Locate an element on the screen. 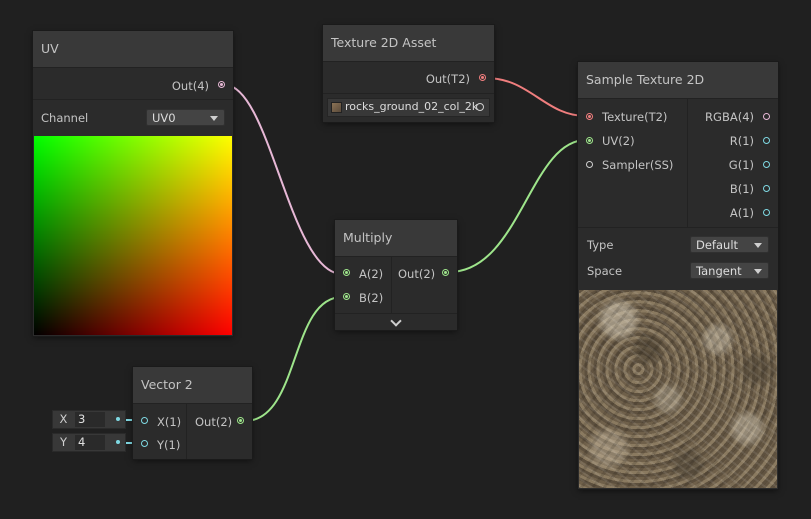 This screenshot has height=519, width=811. space-dropdown: Tangent is located at coordinates (729, 270).